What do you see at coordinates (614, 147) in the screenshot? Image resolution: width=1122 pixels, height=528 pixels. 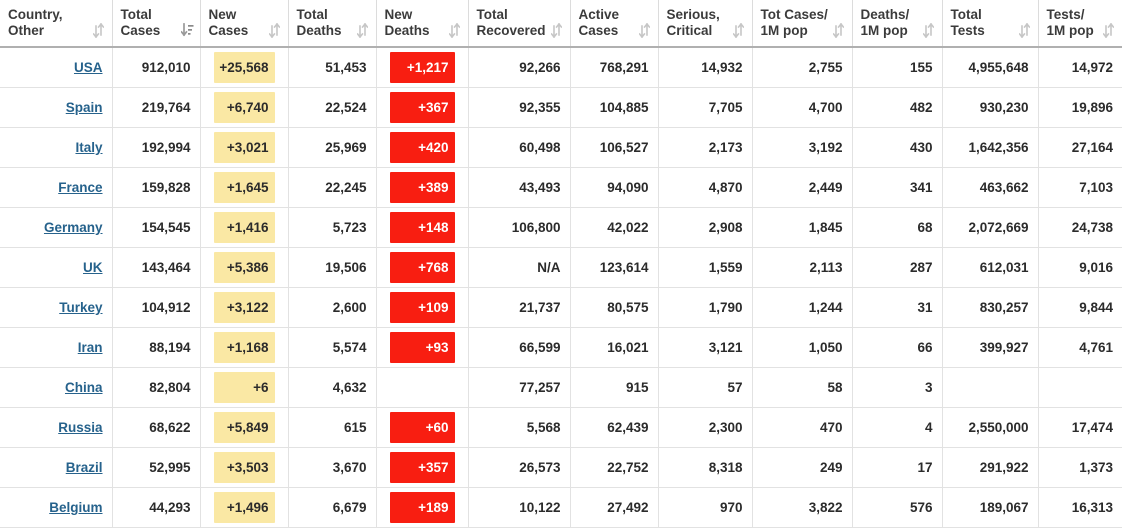 I see `cell-active-cases: 106,527` at bounding box center [614, 147].